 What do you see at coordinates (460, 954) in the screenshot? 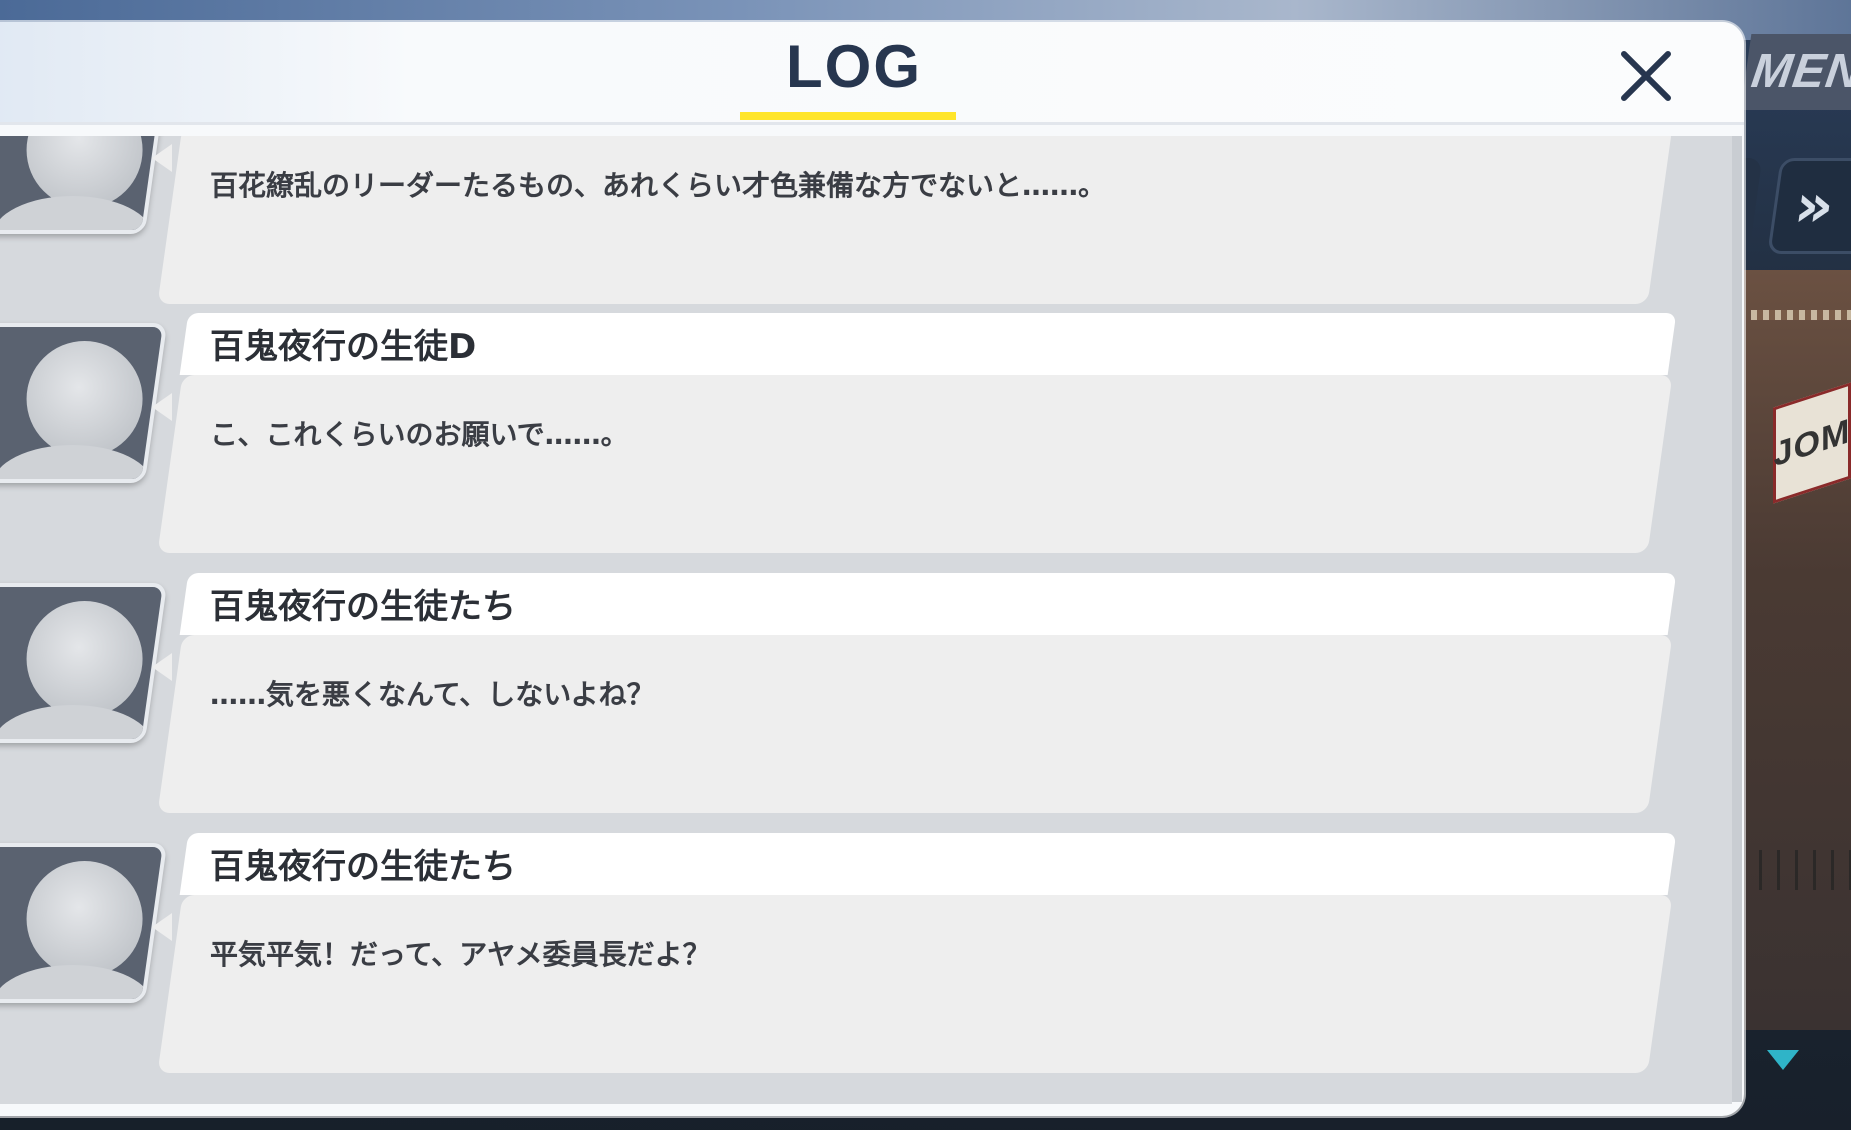
I see `message-text: 平気平気！だって、アヤメ委員長だよ？` at bounding box center [460, 954].